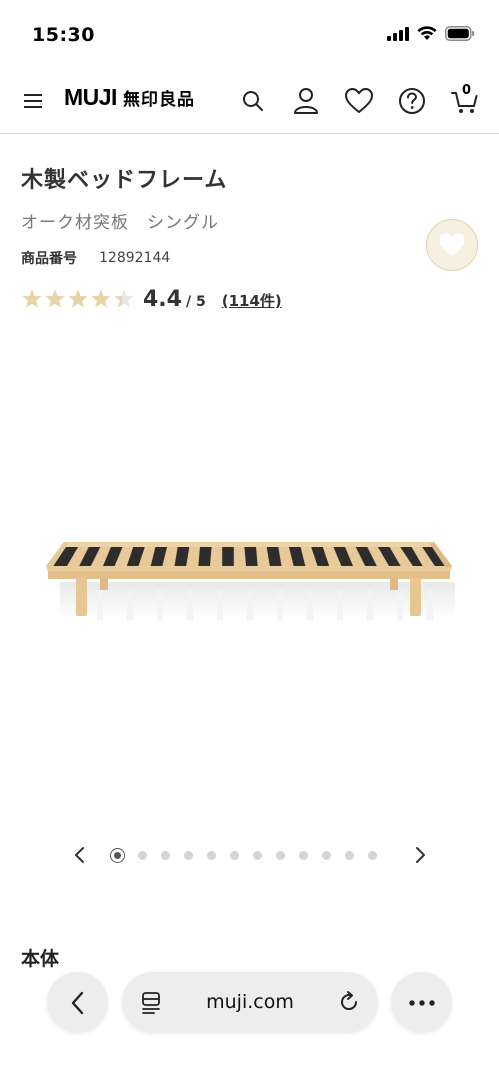 The height and width of the screenshot is (1080, 499). I want to click on rating-stars, so click(78, 299).